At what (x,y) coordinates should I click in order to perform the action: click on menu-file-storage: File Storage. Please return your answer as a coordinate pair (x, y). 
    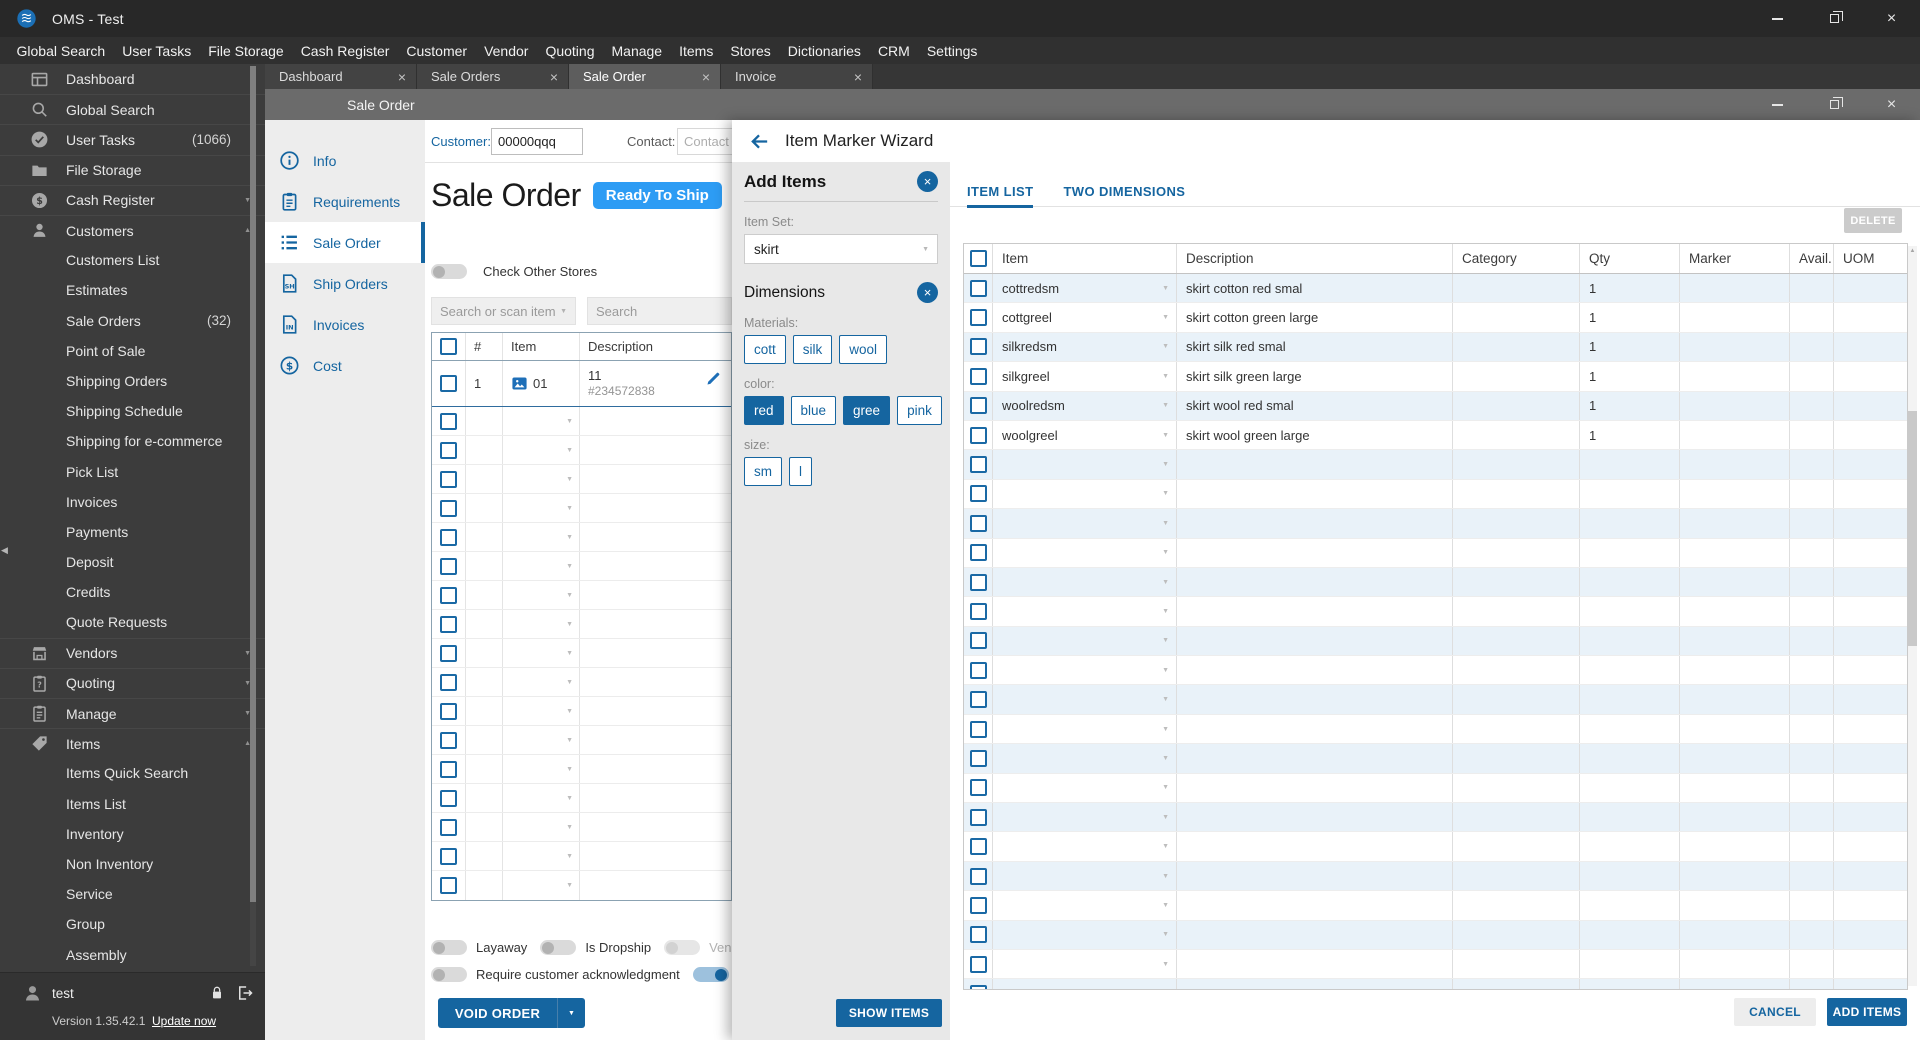
    Looking at the image, I should click on (246, 51).